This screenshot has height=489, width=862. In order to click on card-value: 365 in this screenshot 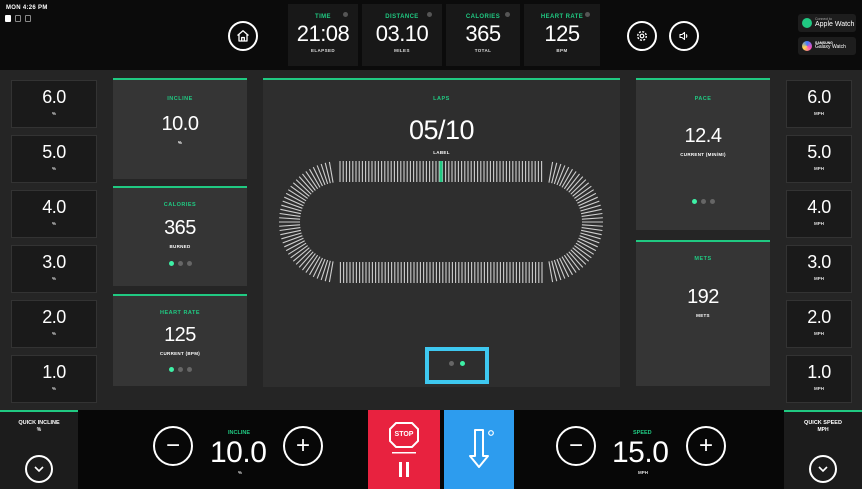, I will do `click(180, 228)`.